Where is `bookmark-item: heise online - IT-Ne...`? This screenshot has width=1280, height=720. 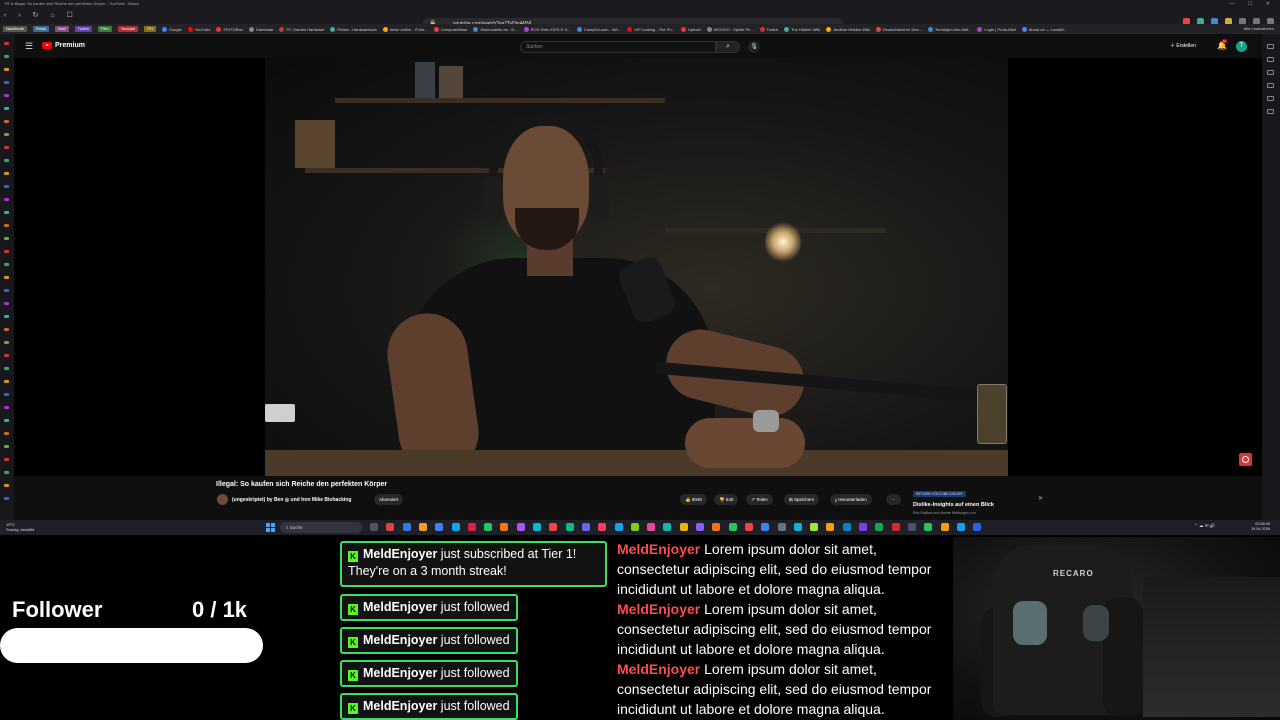 bookmark-item: heise online - IT-Ne... is located at coordinates (405, 29).